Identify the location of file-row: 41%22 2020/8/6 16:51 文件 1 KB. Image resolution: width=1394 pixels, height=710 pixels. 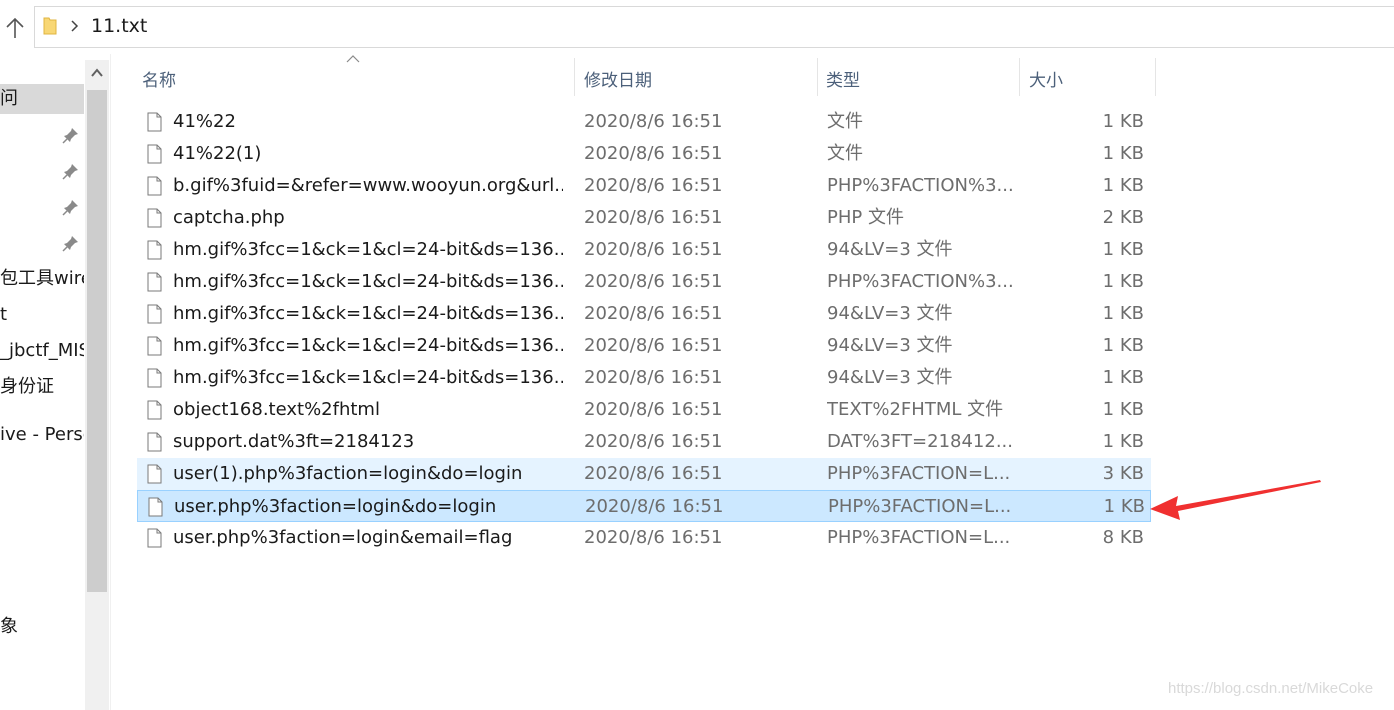
(644, 122).